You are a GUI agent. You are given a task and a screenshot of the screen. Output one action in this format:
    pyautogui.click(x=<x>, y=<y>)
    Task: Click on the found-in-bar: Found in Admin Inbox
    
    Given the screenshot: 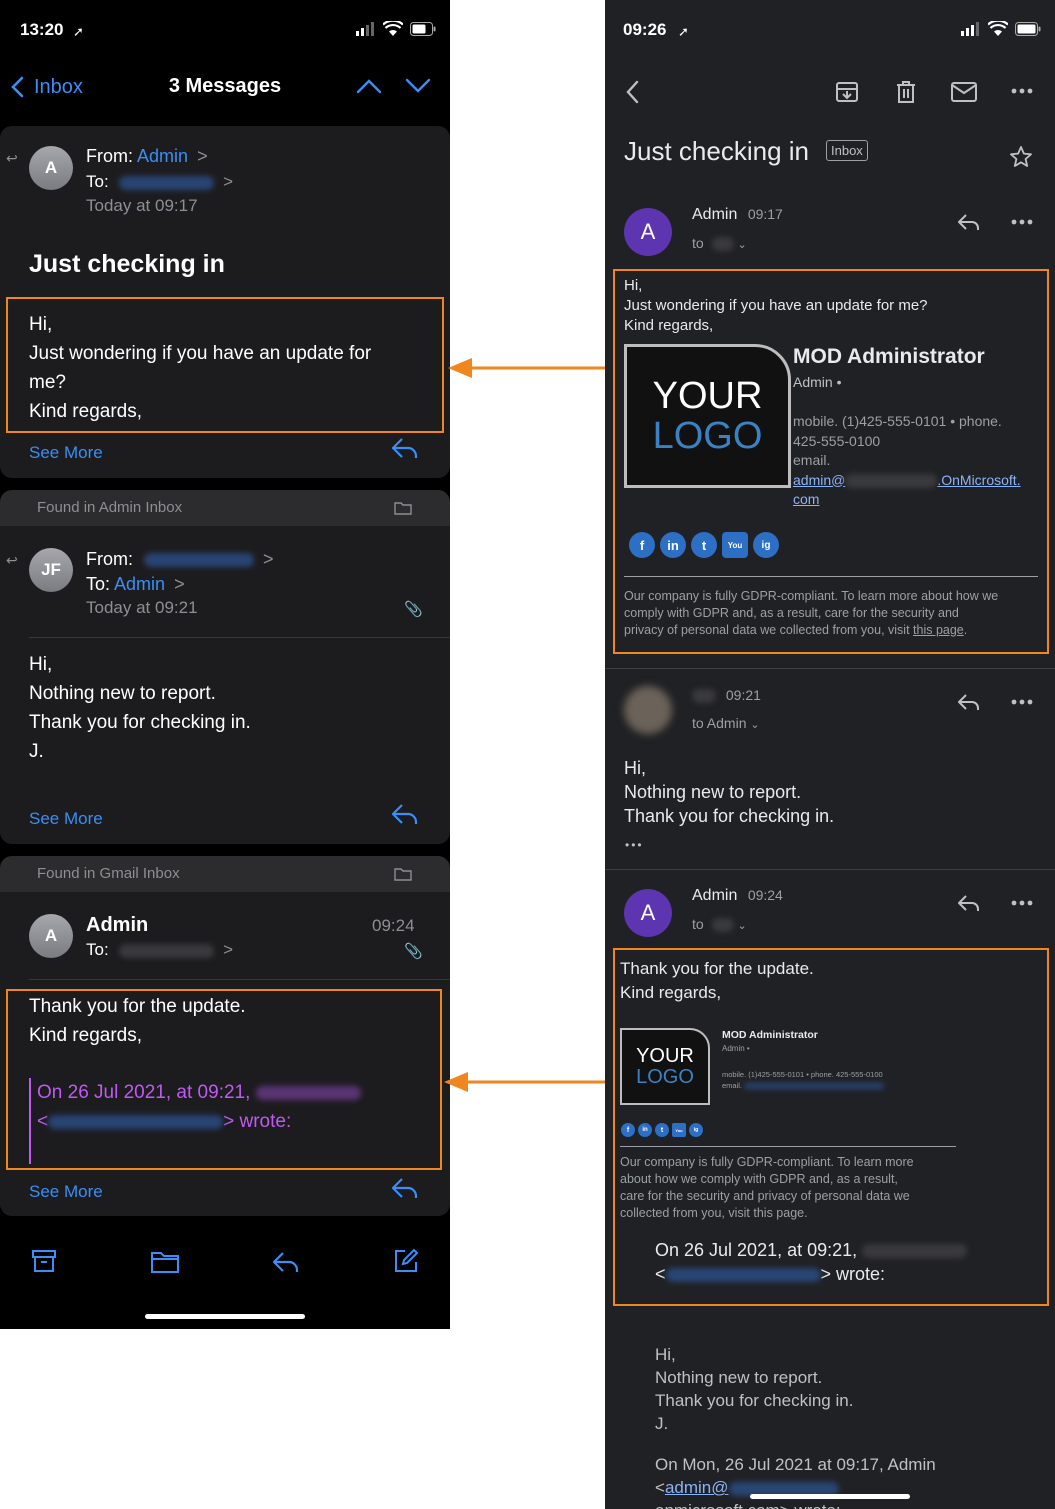 What is the action you would take?
    pyautogui.click(x=225, y=508)
    